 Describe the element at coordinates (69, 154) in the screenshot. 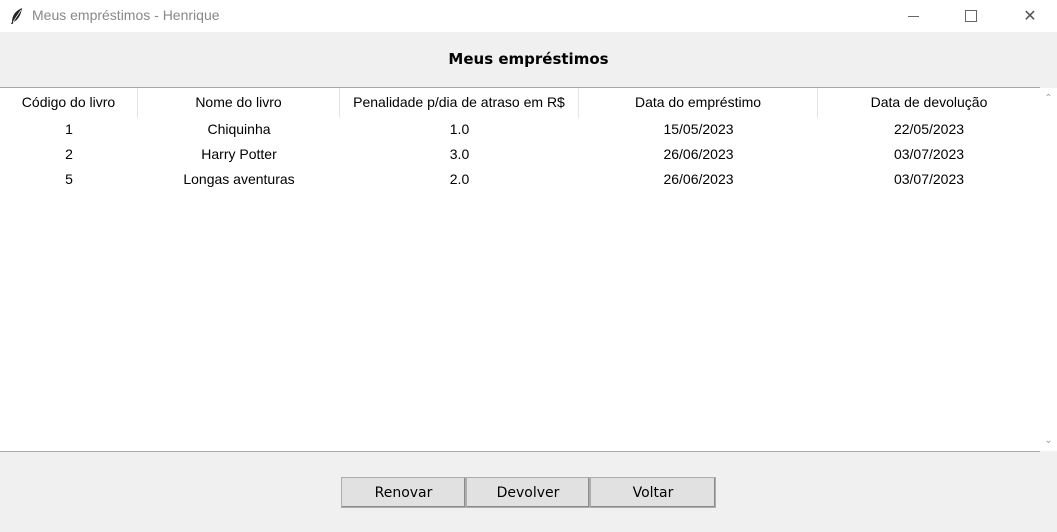

I see `cell-book-code: 2` at that location.